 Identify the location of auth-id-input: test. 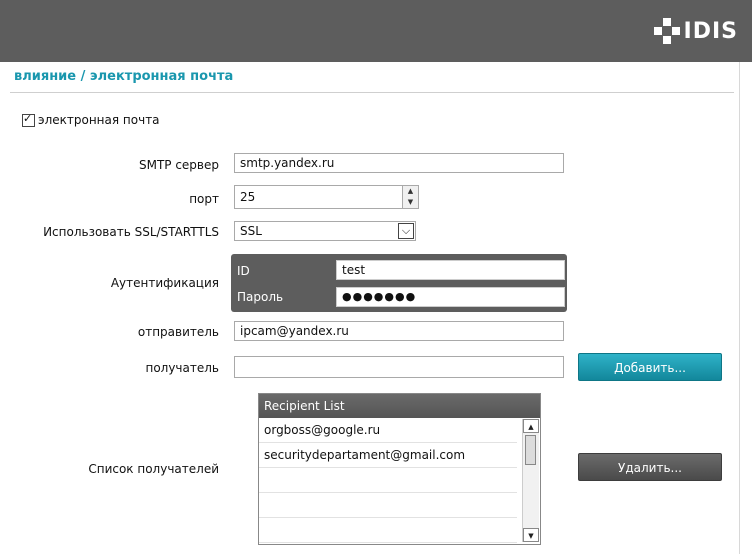
(450, 270).